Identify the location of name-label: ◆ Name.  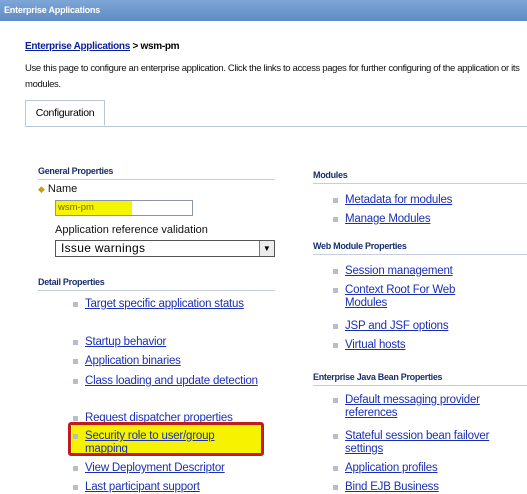
(57, 189).